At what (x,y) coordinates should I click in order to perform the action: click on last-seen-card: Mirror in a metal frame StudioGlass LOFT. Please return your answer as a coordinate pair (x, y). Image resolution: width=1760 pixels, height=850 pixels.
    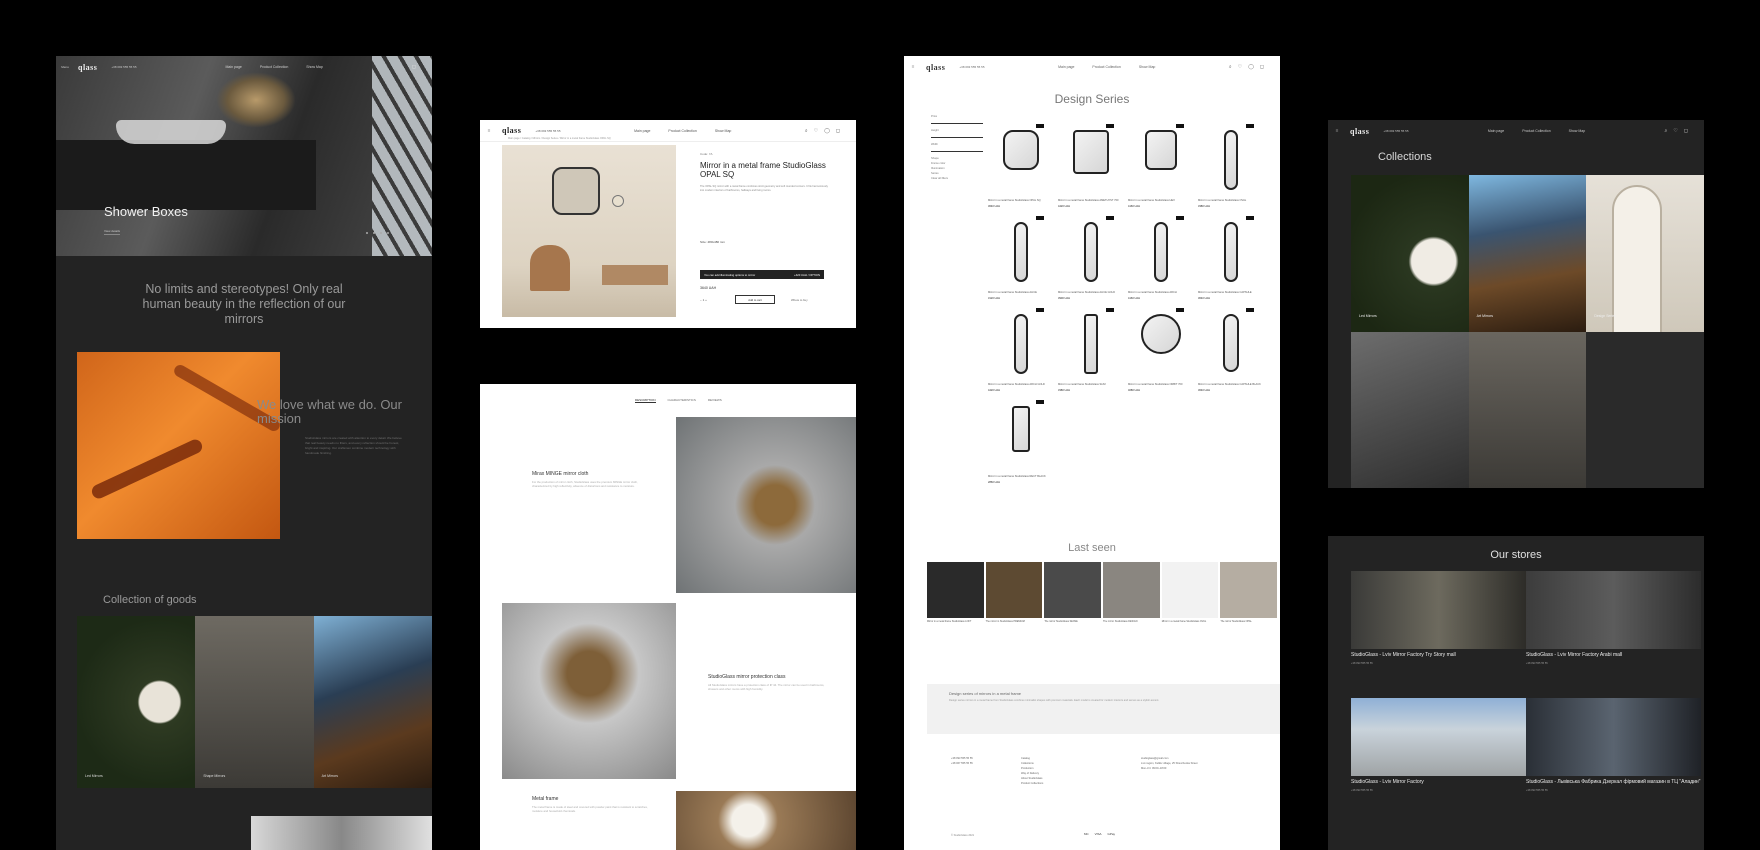
    Looking at the image, I should click on (955, 597).